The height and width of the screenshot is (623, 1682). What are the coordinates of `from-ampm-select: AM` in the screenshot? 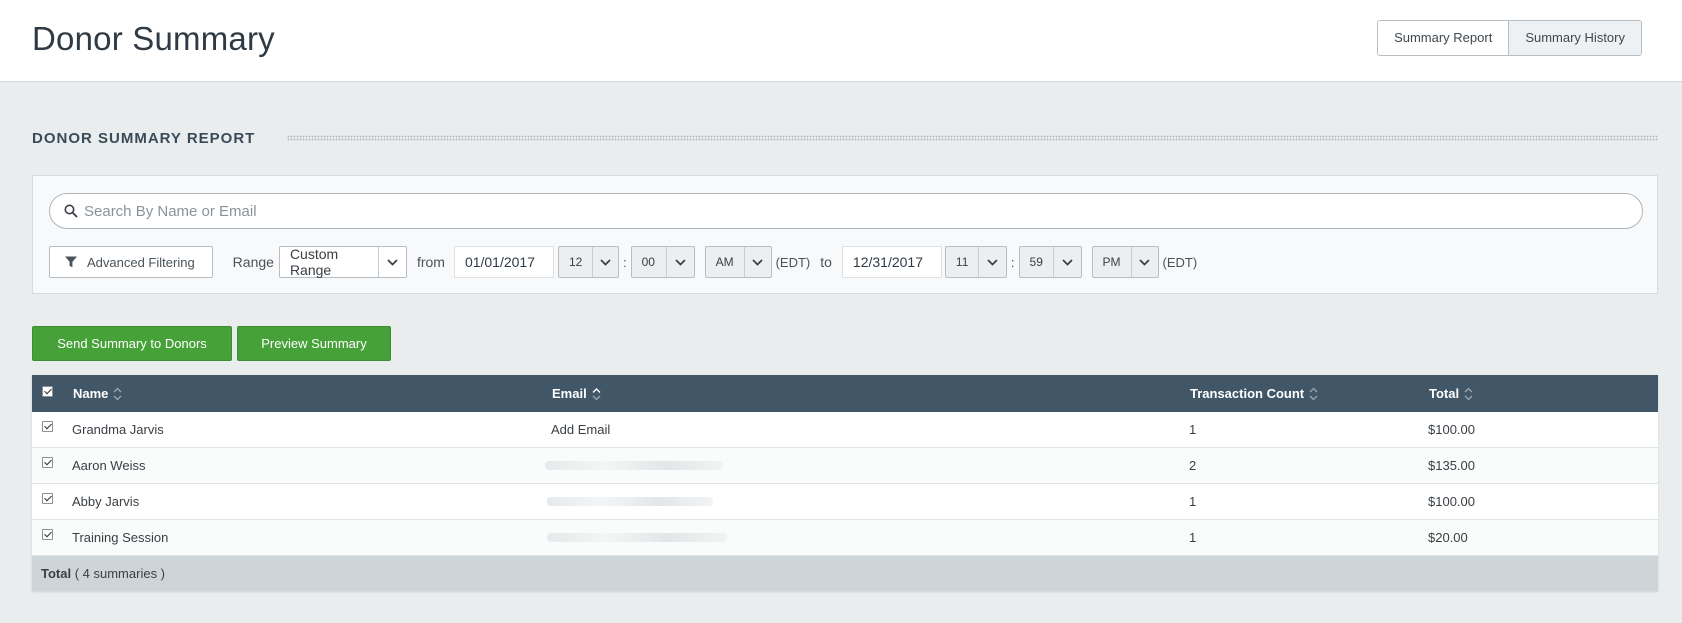 It's located at (738, 262).